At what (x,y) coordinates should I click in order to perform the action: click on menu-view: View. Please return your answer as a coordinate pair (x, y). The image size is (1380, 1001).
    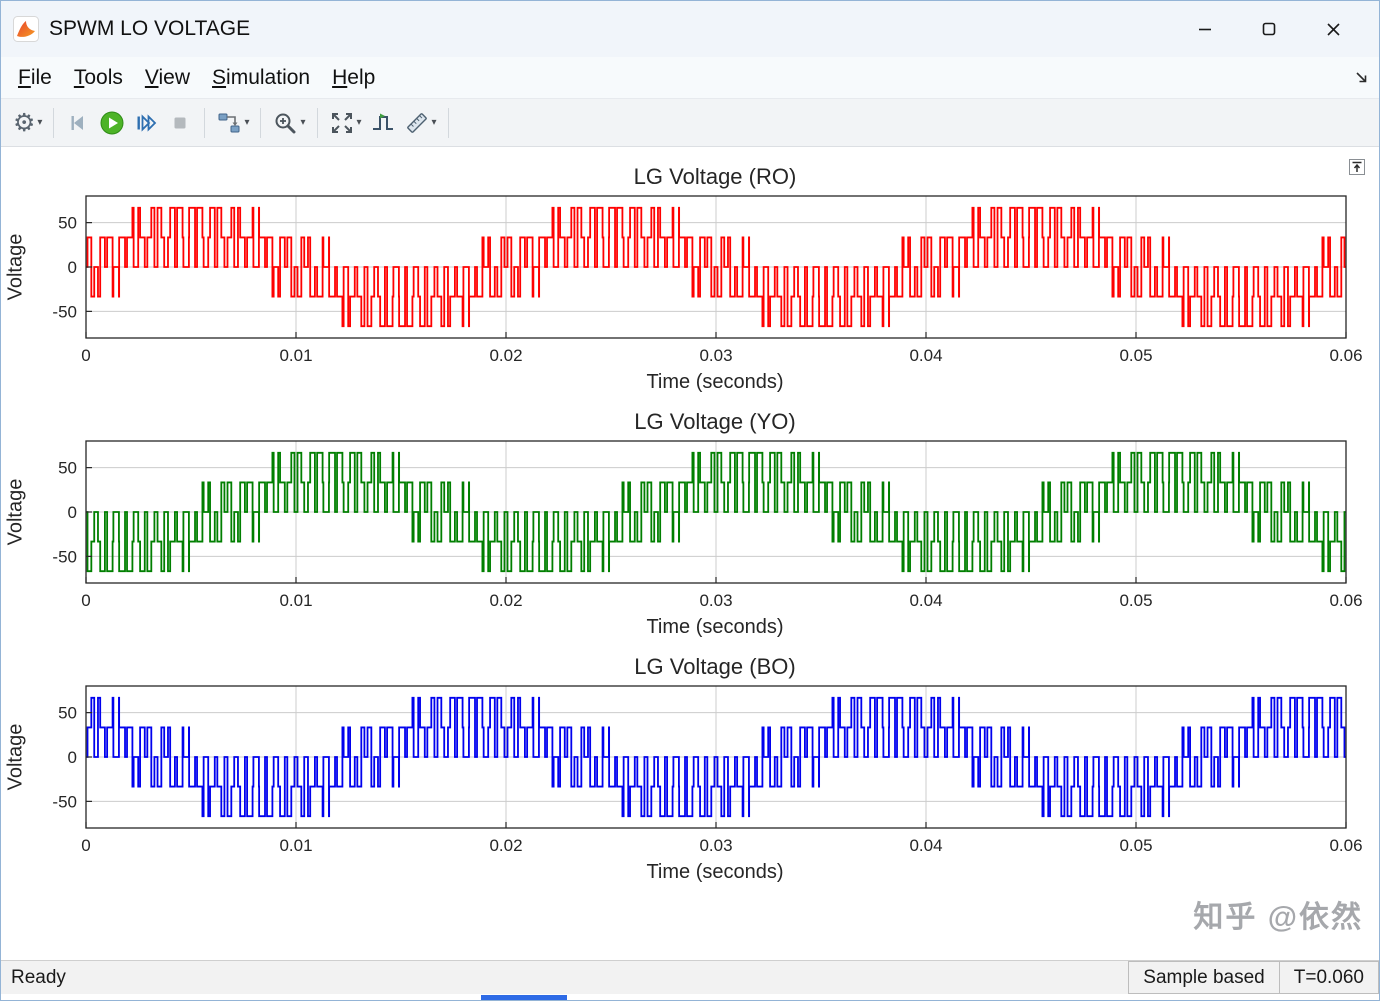
    Looking at the image, I should click on (167, 78).